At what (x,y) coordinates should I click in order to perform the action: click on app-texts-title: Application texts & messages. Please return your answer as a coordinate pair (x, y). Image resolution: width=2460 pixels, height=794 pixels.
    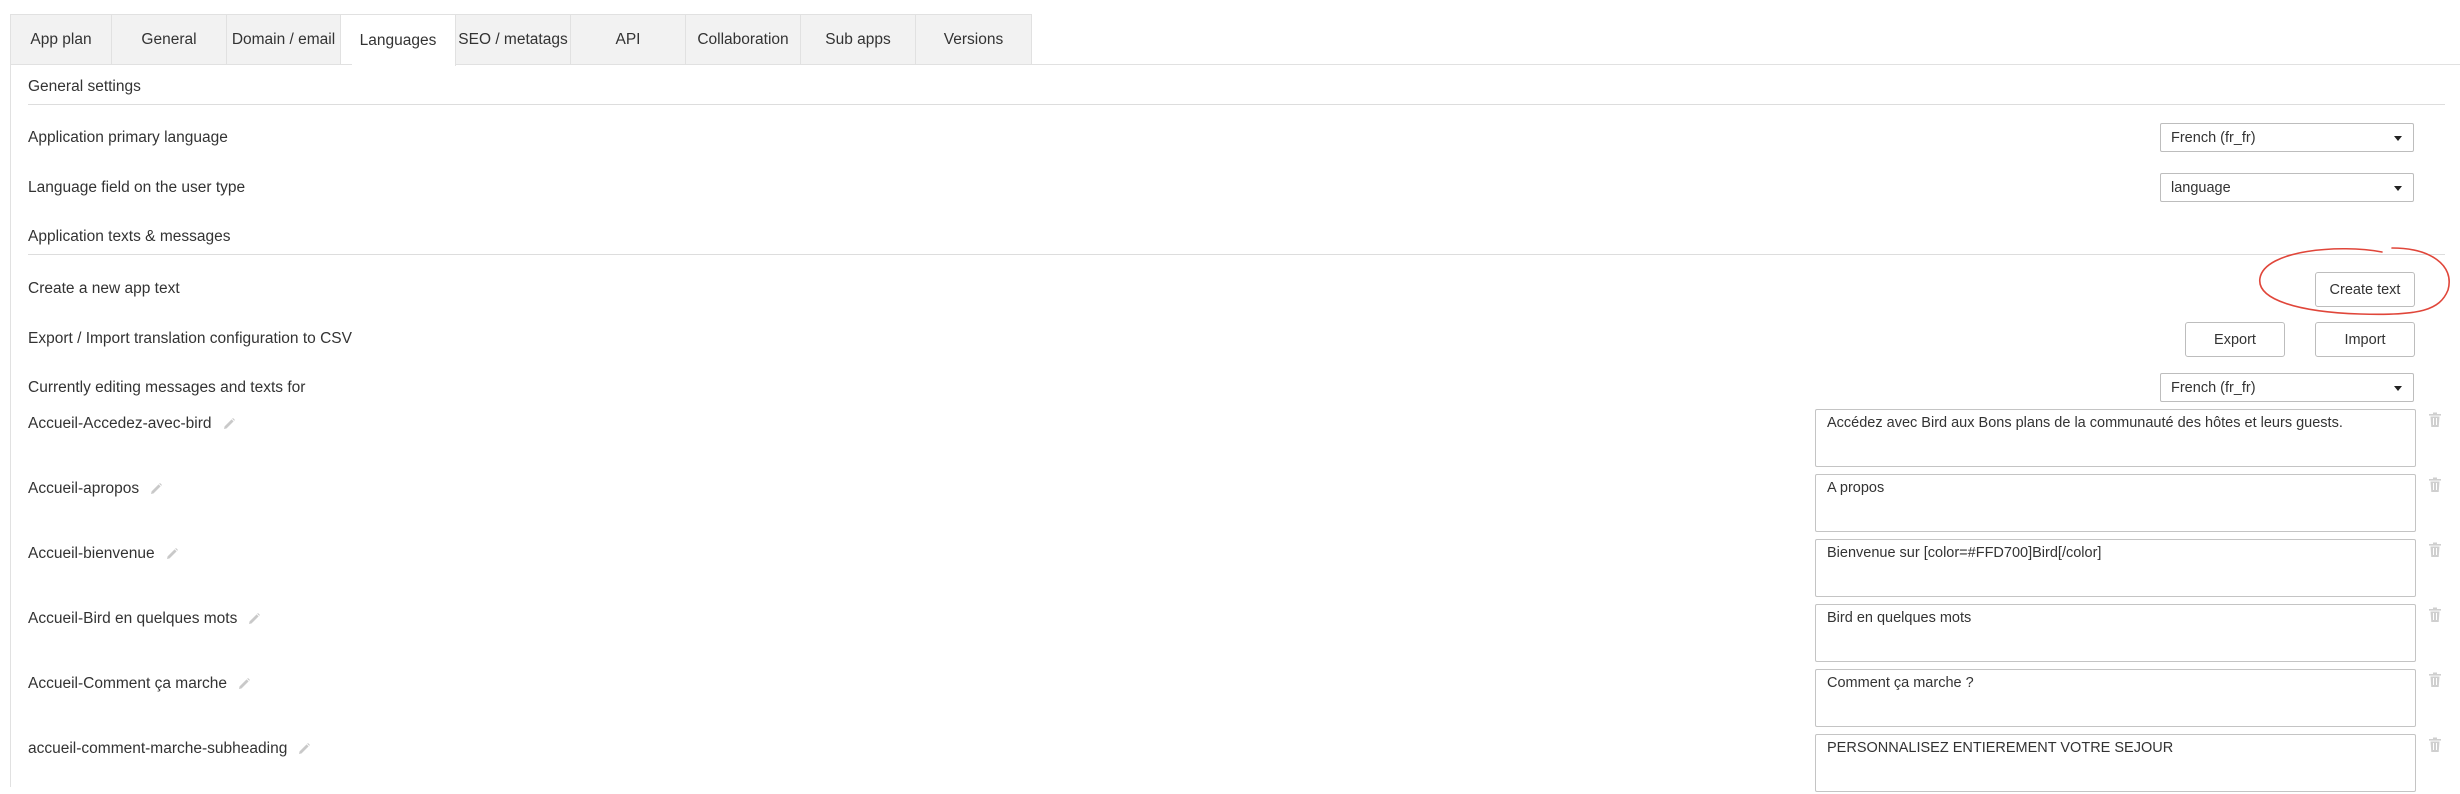
    Looking at the image, I should click on (129, 236).